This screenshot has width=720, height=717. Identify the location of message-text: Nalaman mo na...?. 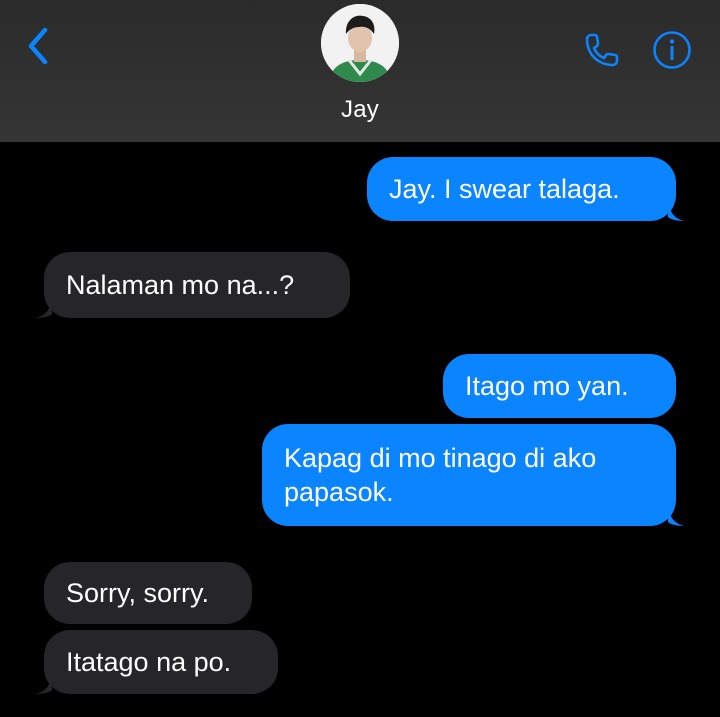
(180, 285).